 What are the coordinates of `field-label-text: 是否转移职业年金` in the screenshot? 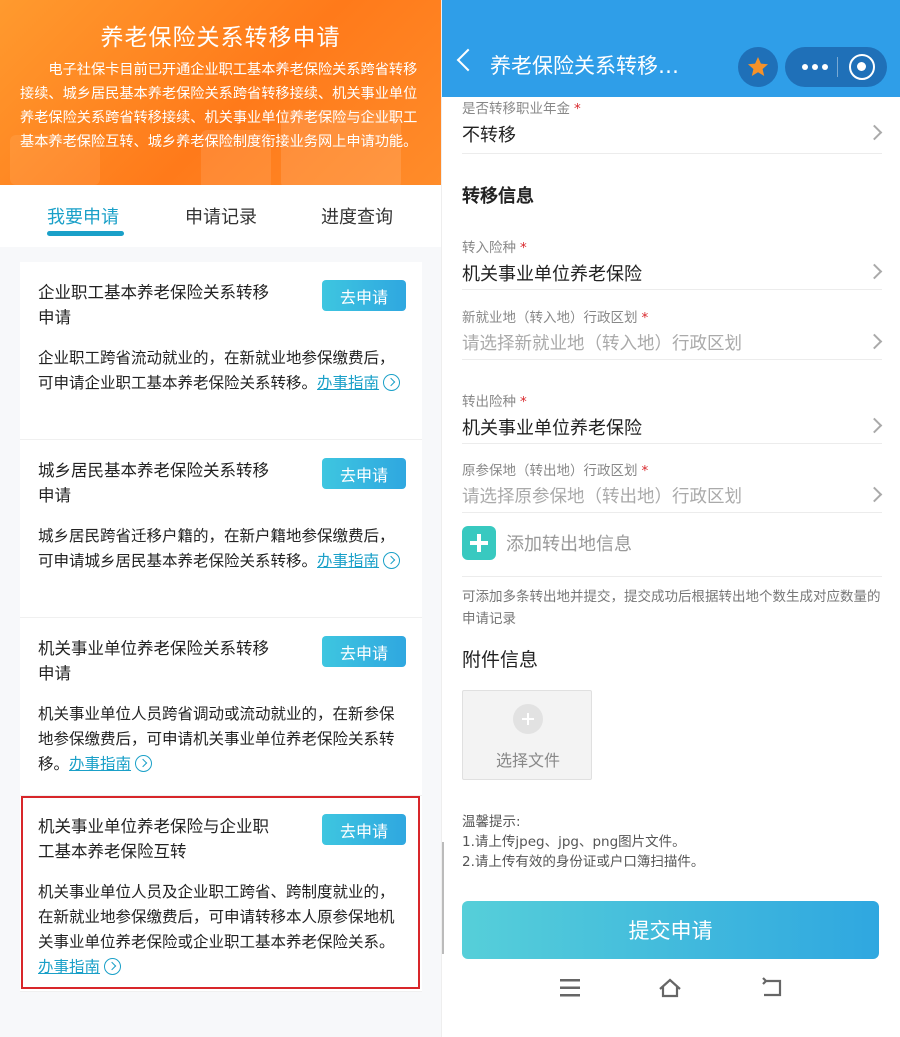 It's located at (516, 109).